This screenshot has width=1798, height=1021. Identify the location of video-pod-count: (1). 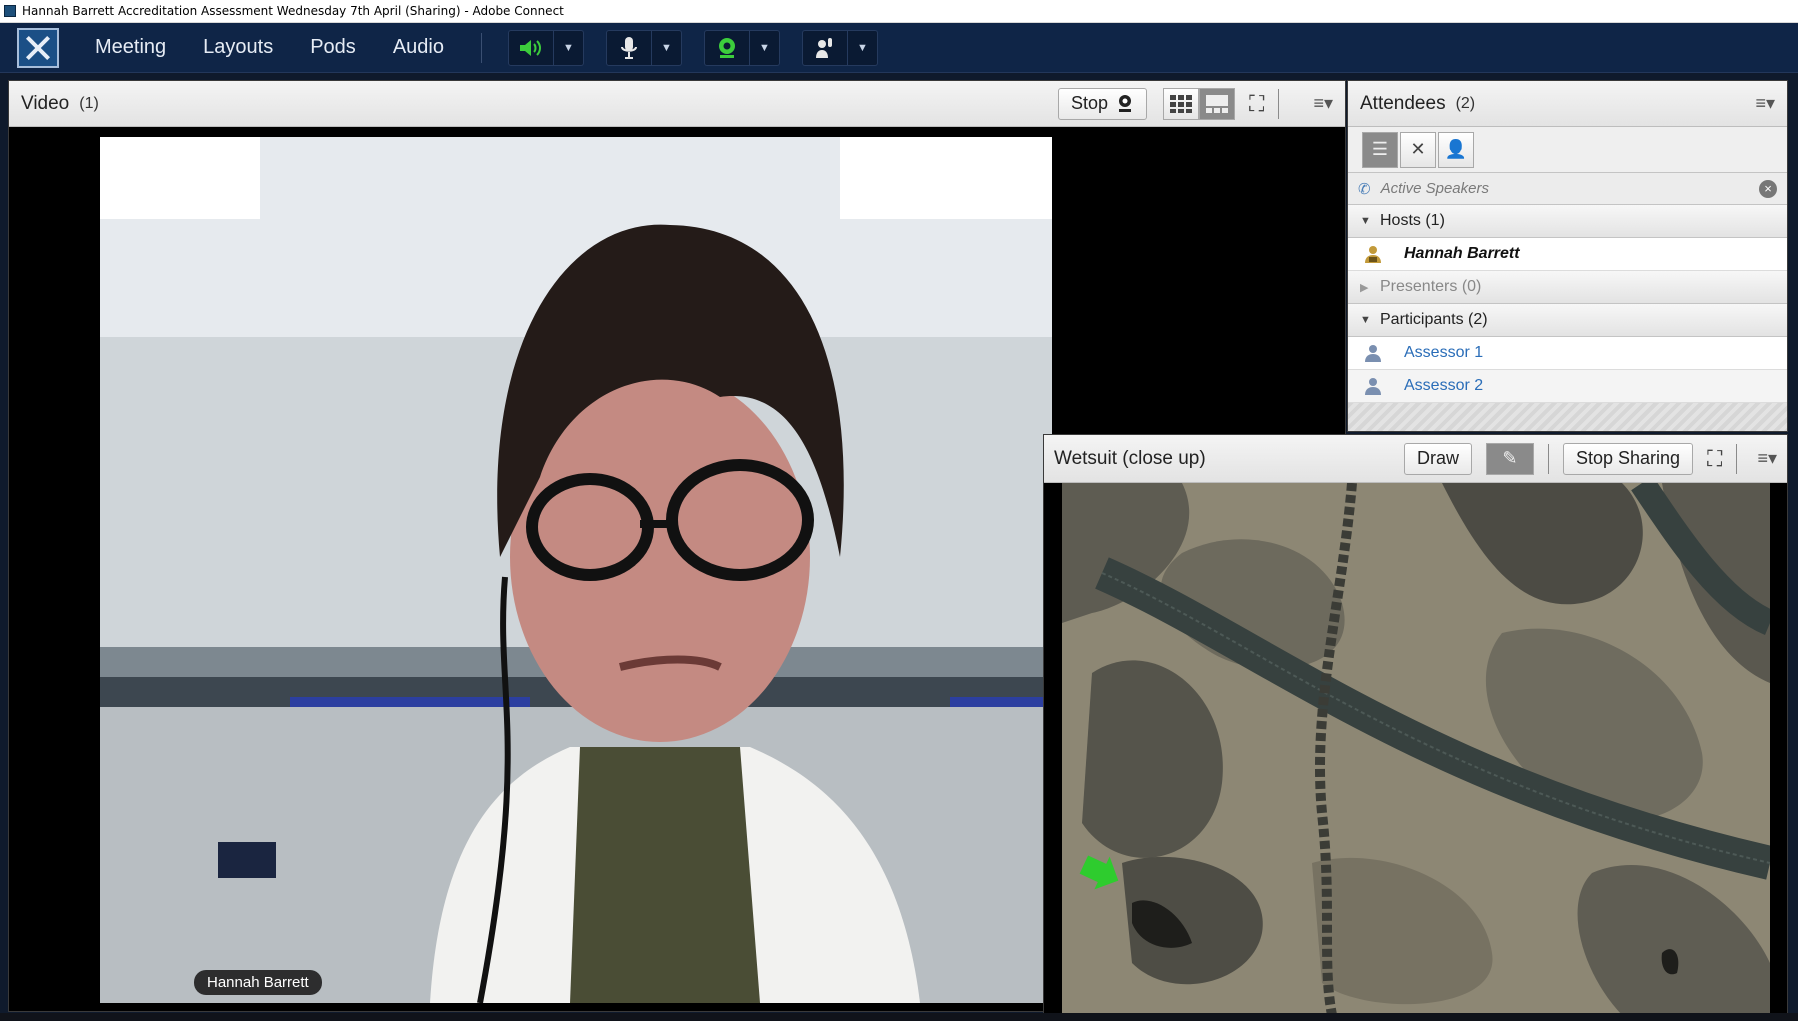
(89, 103).